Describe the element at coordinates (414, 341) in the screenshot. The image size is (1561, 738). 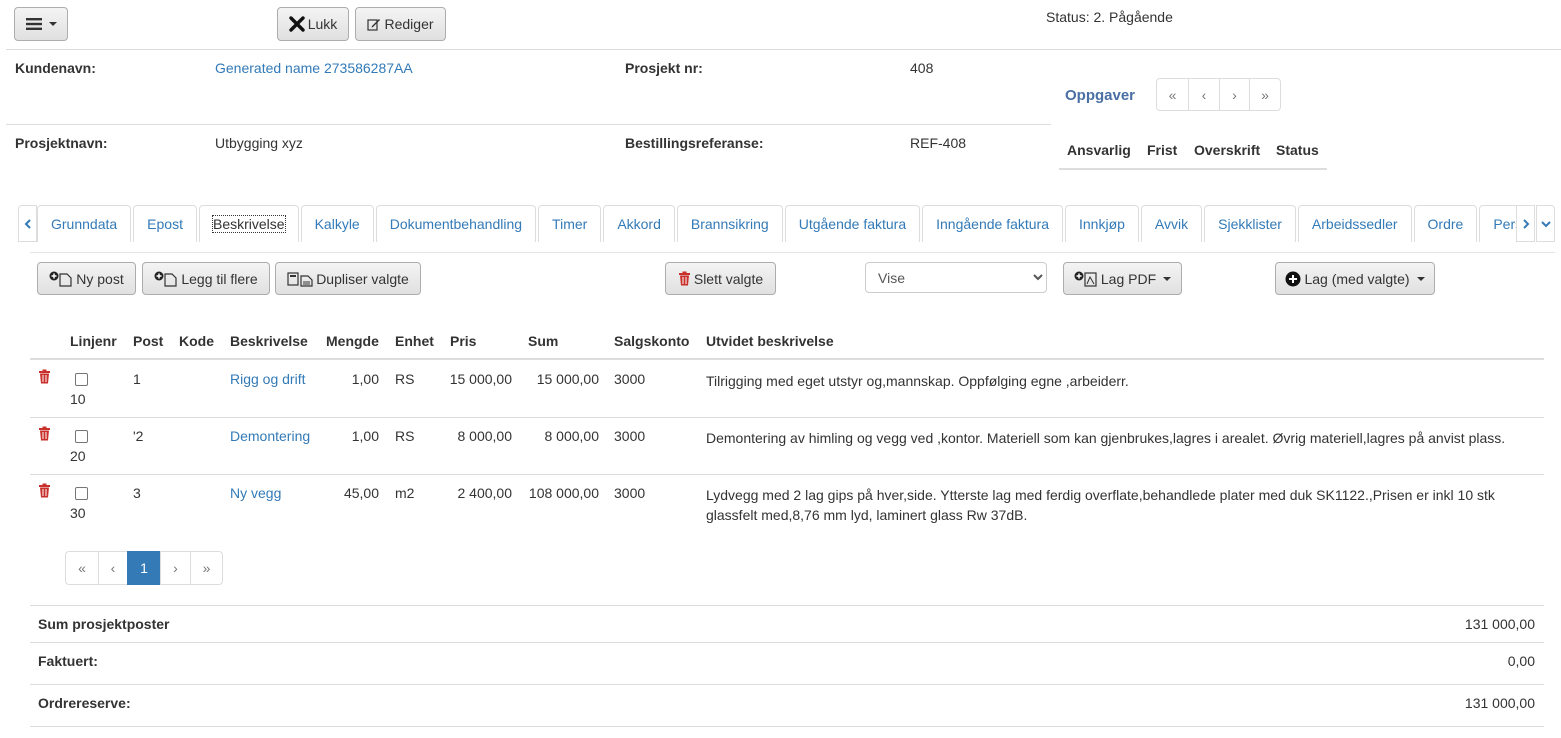
I see `col-enhet: Enhet` at that location.